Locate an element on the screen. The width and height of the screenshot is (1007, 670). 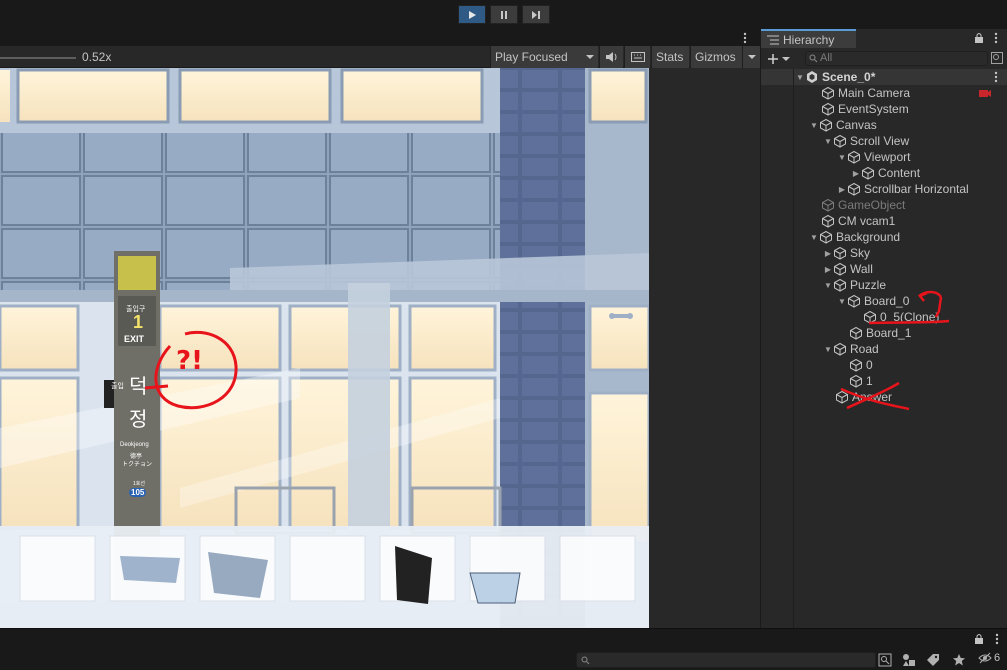
hierarchy-item-label: Content is located at coordinates (899, 173).